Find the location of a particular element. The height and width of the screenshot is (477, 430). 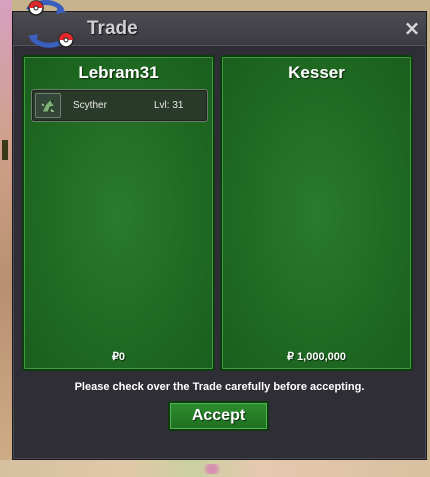

pokemon-slot: Scyther Lvl: 31 is located at coordinates (119, 105).